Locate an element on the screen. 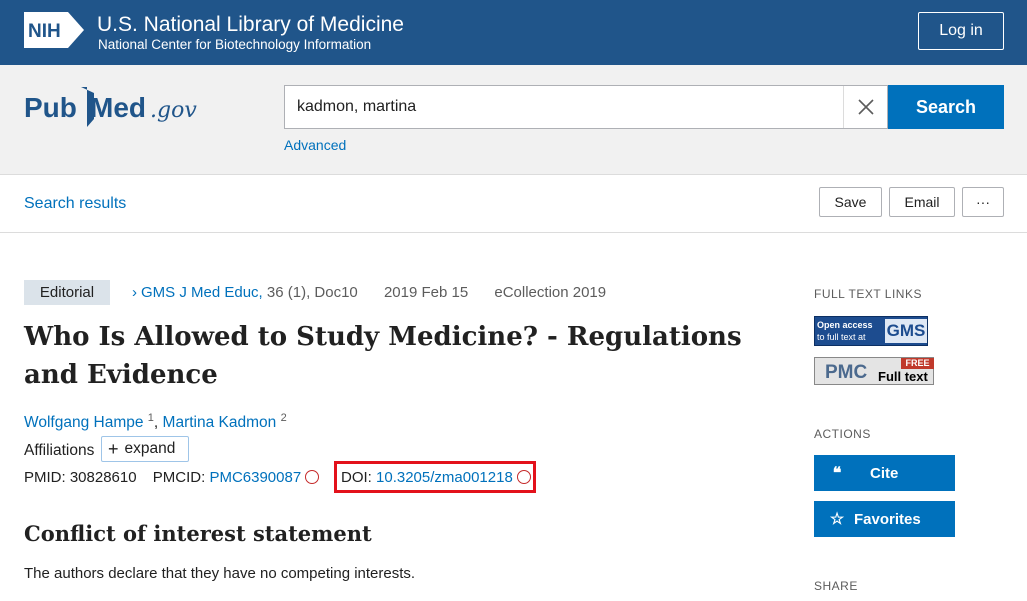 The image size is (1027, 601). svg-text: .gov is located at coordinates (173, 110).